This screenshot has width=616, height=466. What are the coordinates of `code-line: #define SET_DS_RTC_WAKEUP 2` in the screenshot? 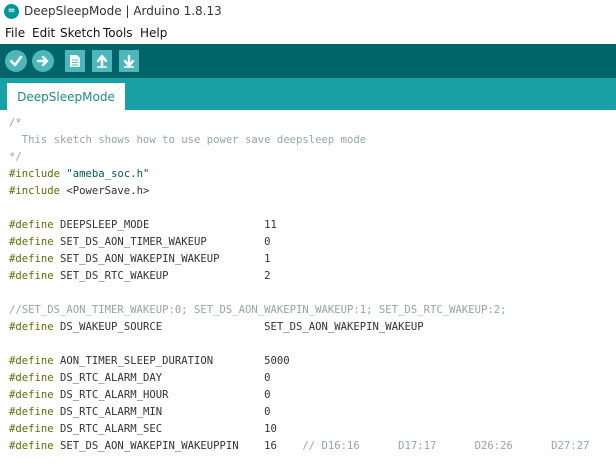 It's located at (140, 276).